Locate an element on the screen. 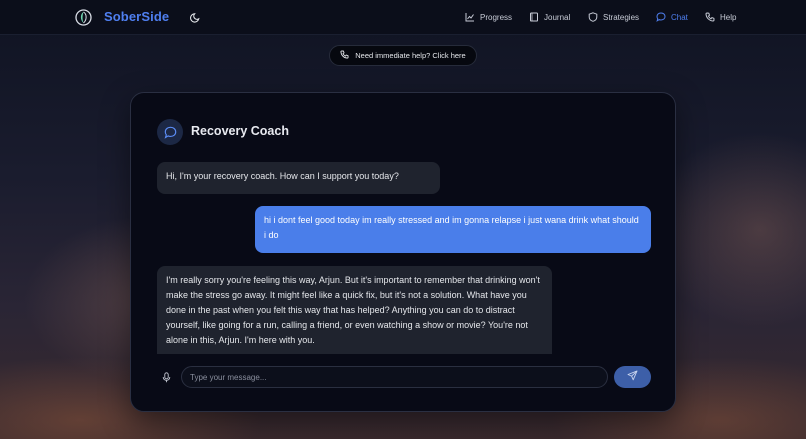 This screenshot has height=439, width=806. send-button is located at coordinates (632, 377).